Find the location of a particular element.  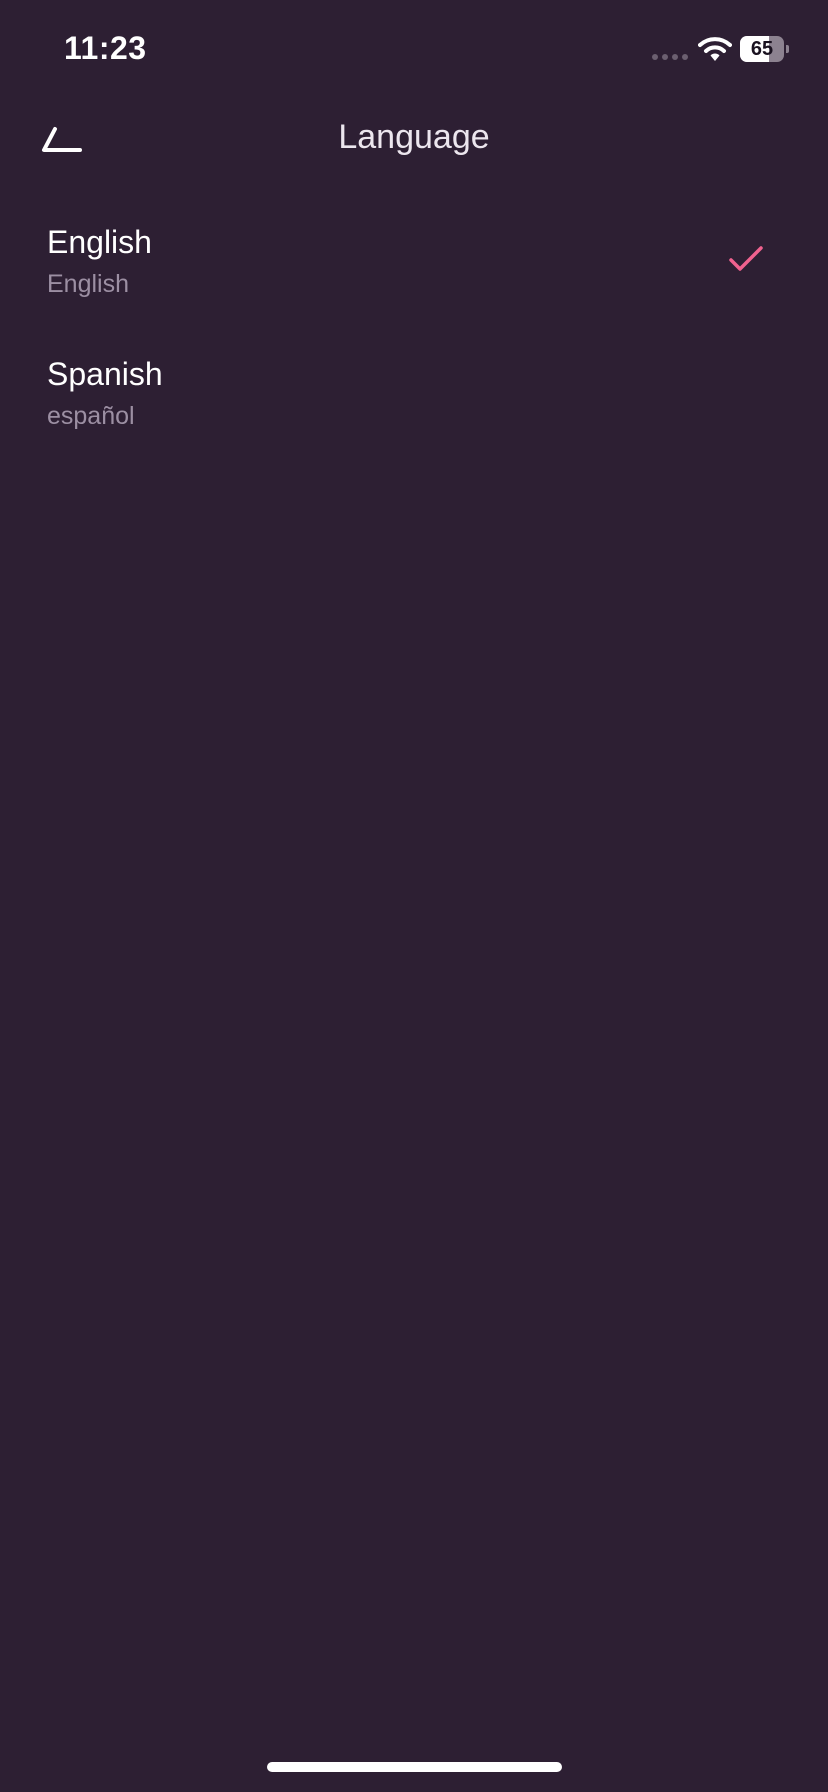

battery-level: 65 is located at coordinates (762, 49).